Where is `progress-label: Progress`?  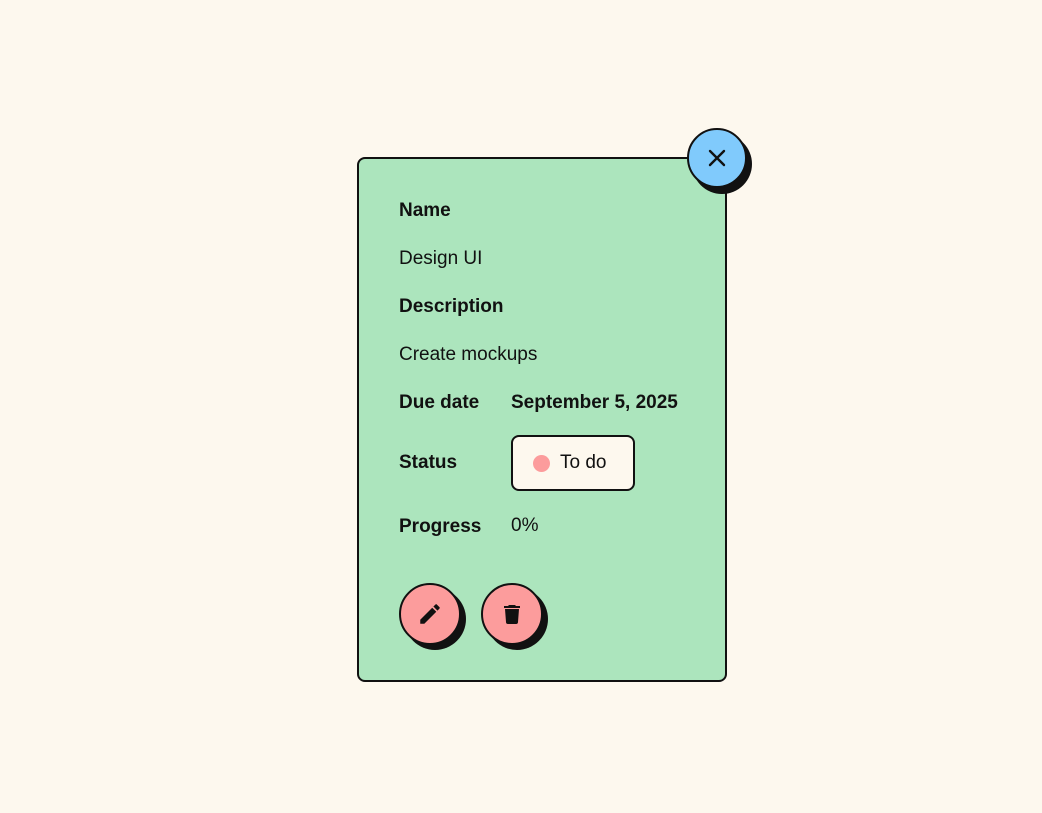 progress-label: Progress is located at coordinates (440, 526).